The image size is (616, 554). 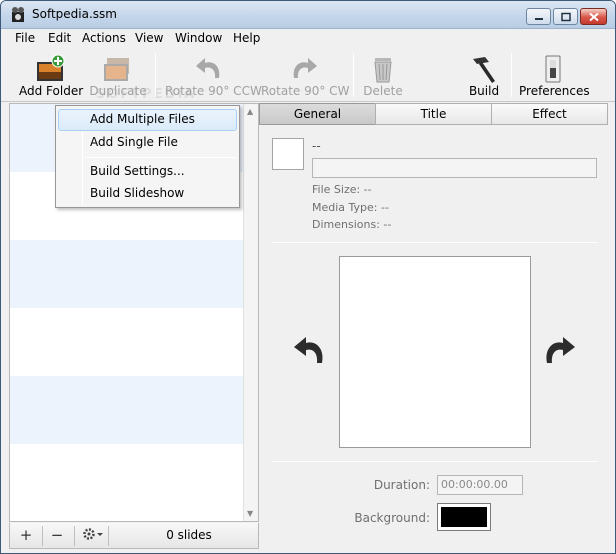 What do you see at coordinates (350, 207) in the screenshot?
I see `media-type: Media Type: --` at bounding box center [350, 207].